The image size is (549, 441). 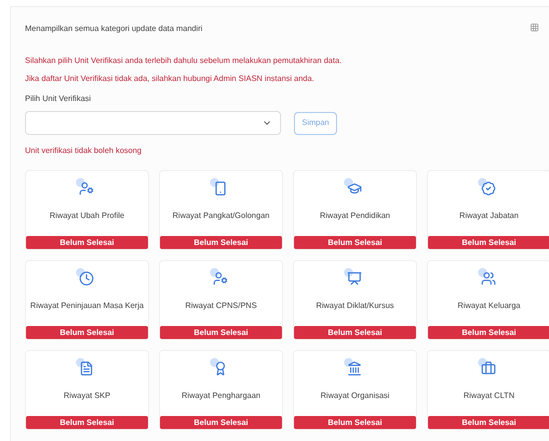 I want to click on briefcase-icon, so click(x=488, y=368).